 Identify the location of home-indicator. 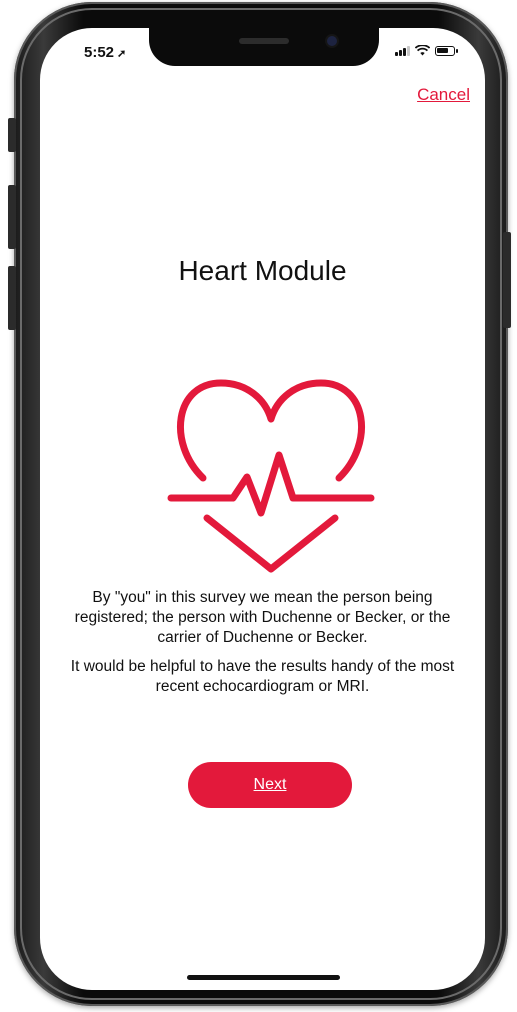
(263, 977).